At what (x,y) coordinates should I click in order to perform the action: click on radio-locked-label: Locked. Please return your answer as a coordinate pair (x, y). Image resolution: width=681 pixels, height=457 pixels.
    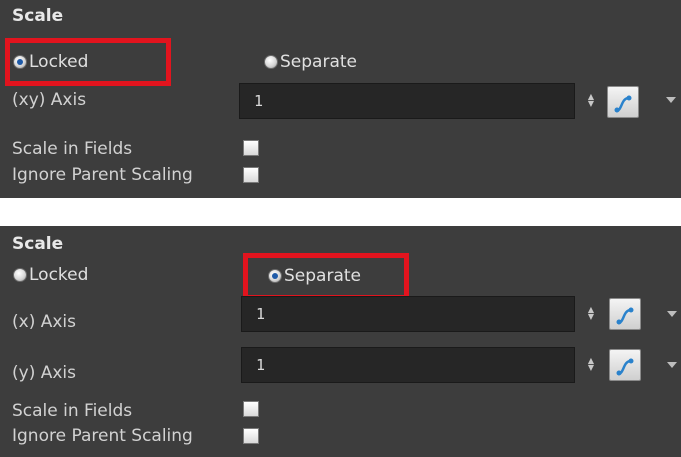
    Looking at the image, I should click on (59, 275).